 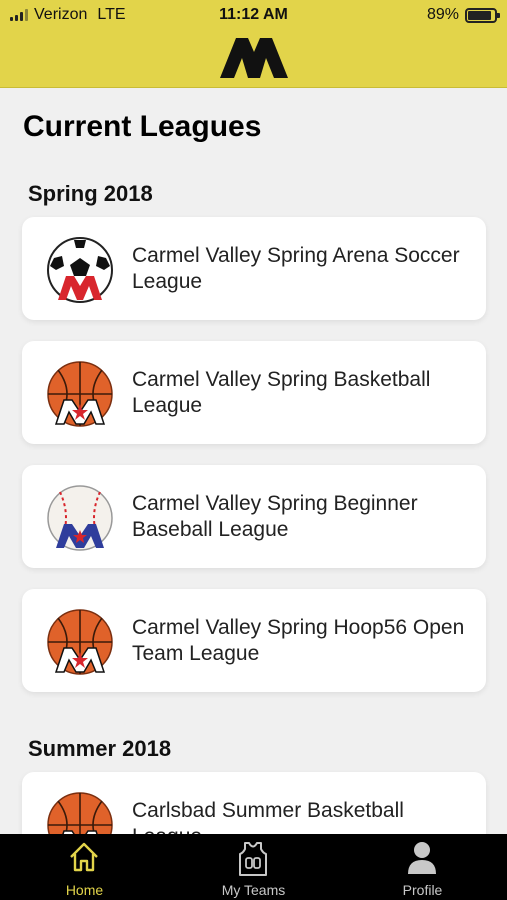 What do you see at coordinates (100, 748) in the screenshot?
I see `section-title: Summer 2018` at bounding box center [100, 748].